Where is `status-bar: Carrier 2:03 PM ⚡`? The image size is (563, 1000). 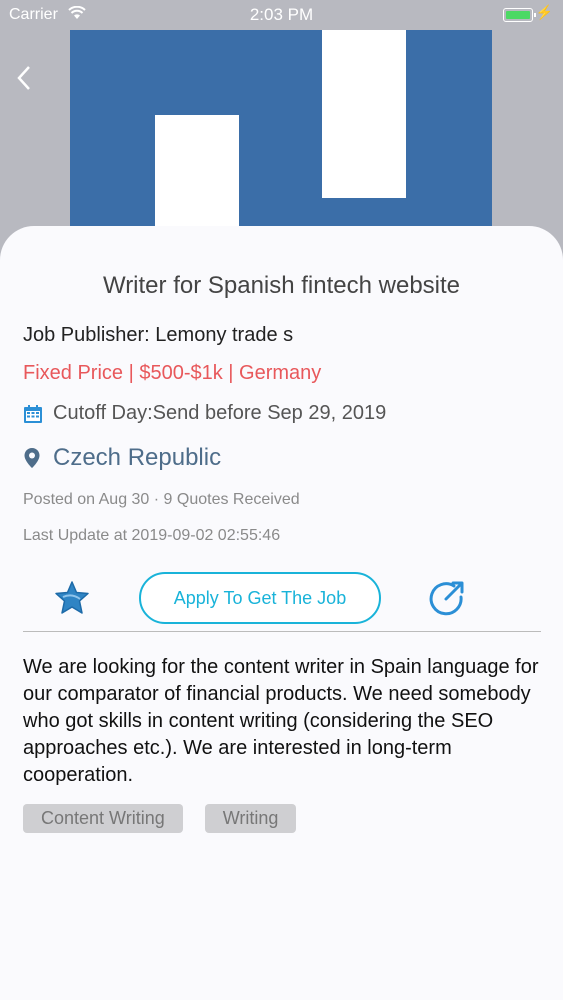 status-bar: Carrier 2:03 PM ⚡ is located at coordinates (281, 15).